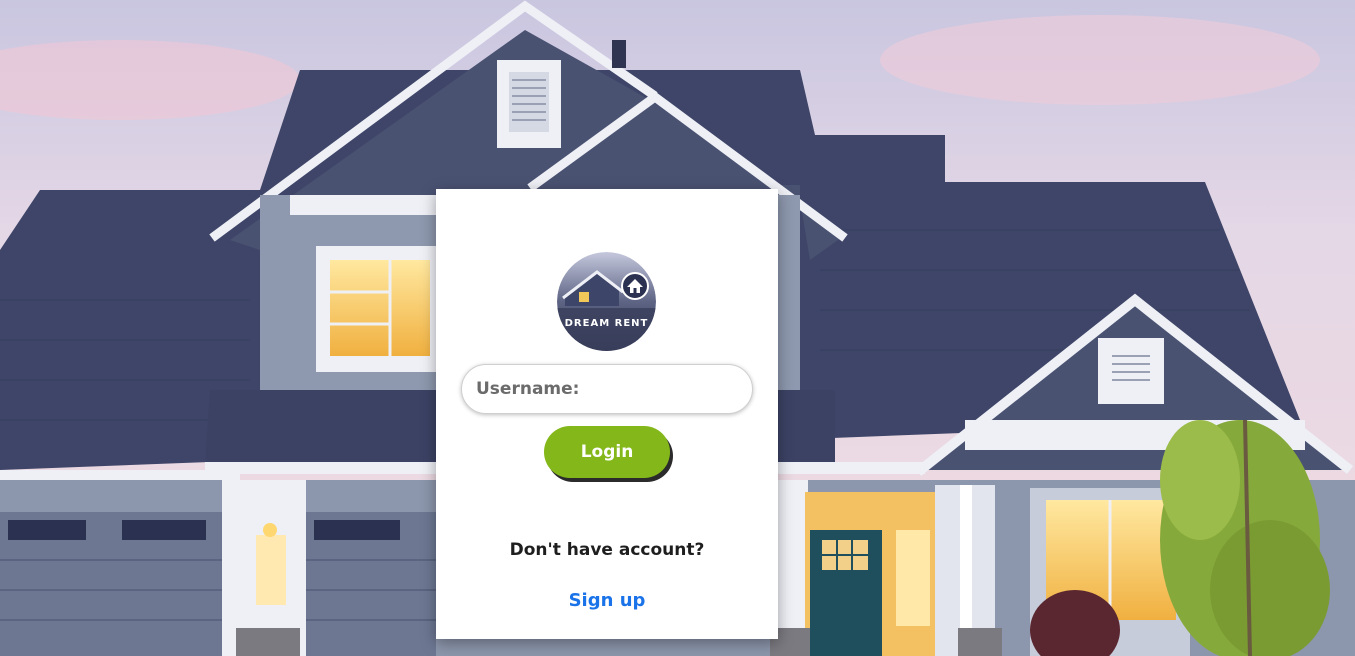 The width and height of the screenshot is (1355, 656). I want to click on login-button: Login, so click(607, 452).